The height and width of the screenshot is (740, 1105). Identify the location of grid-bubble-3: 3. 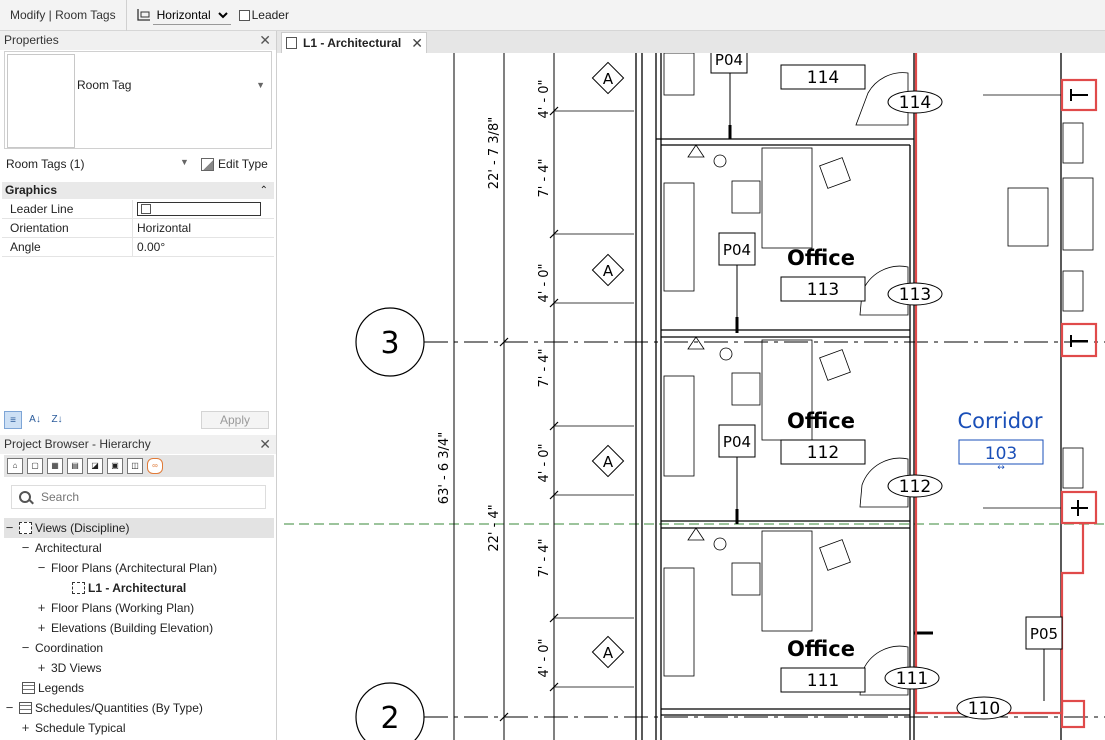
(390, 342).